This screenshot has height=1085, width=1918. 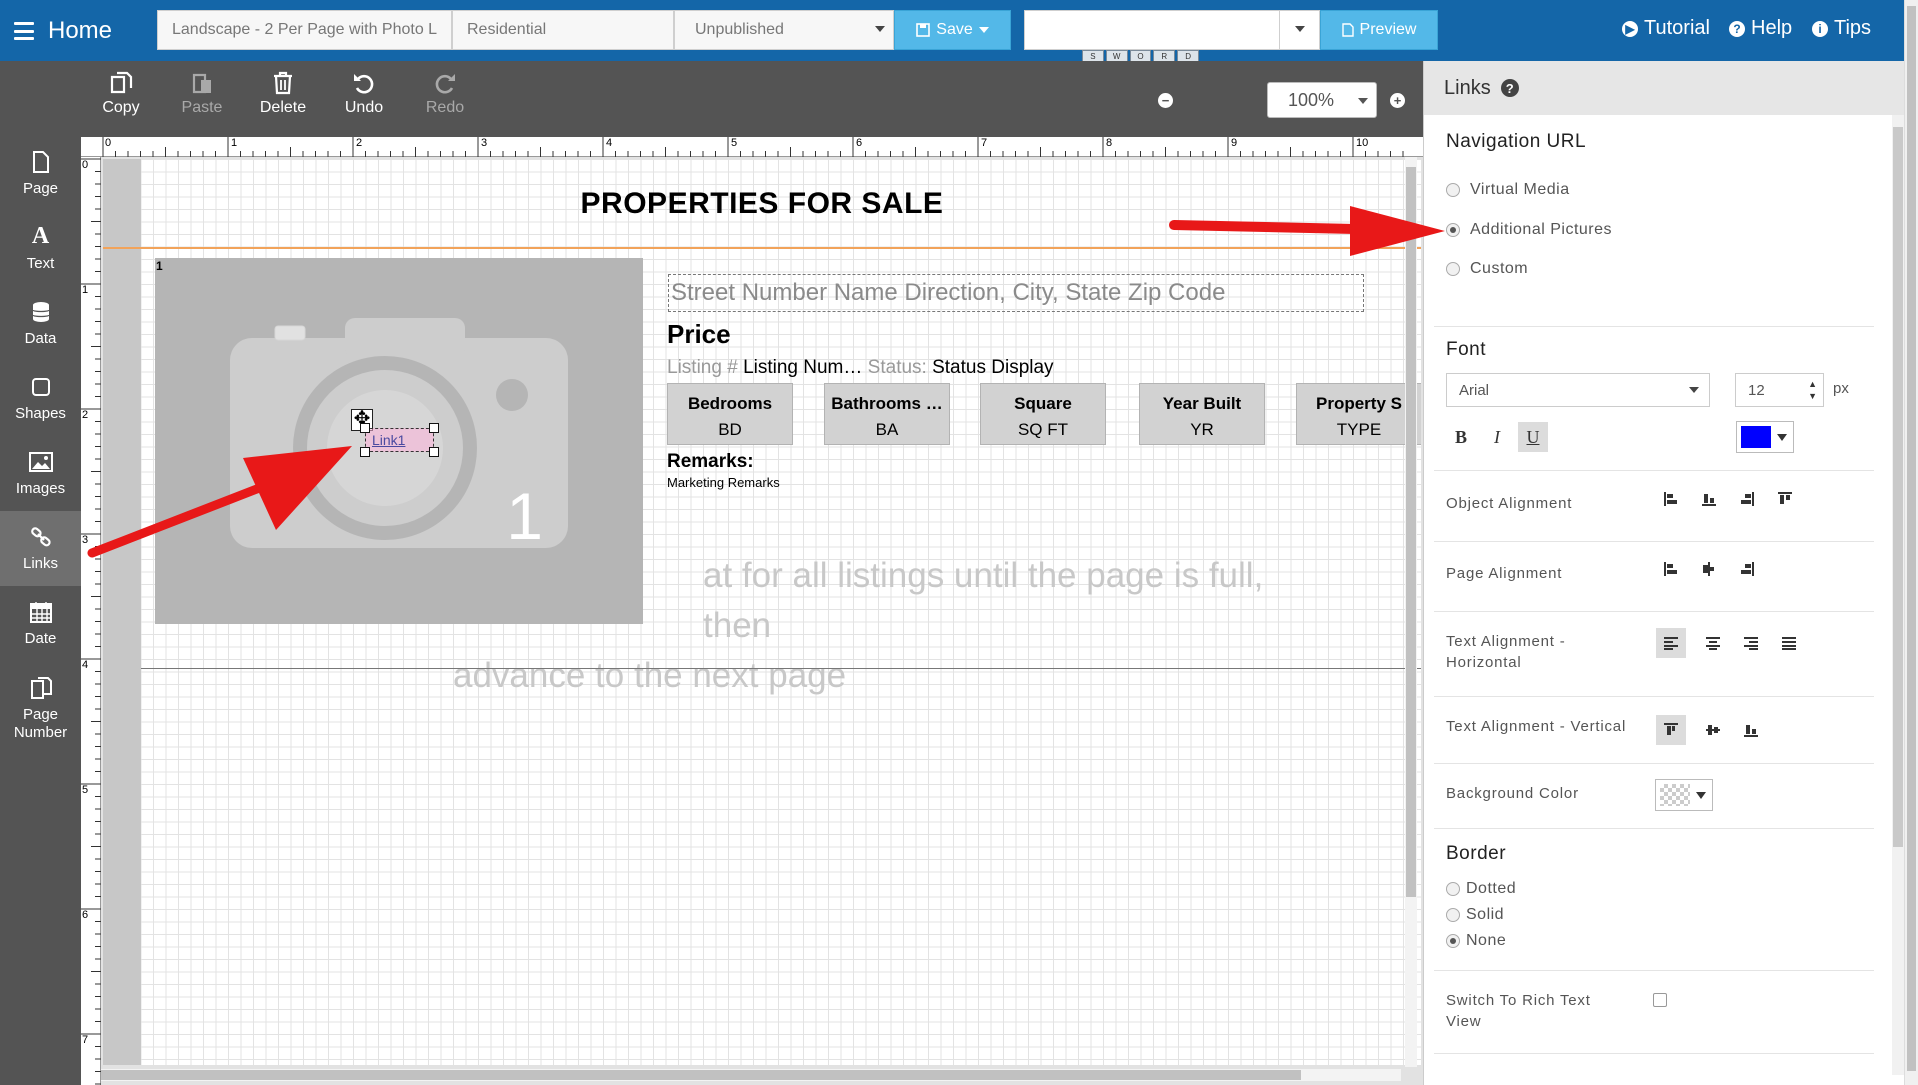 What do you see at coordinates (219, 502) in the screenshot?
I see `annotation-arrow-link` at bounding box center [219, 502].